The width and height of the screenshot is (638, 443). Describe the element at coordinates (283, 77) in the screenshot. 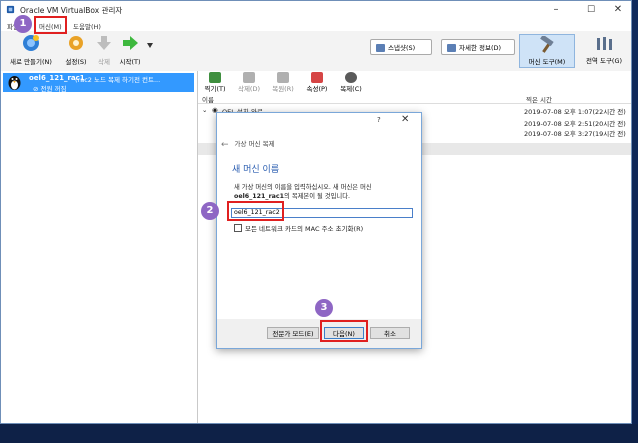

I see `restore-icon` at that location.